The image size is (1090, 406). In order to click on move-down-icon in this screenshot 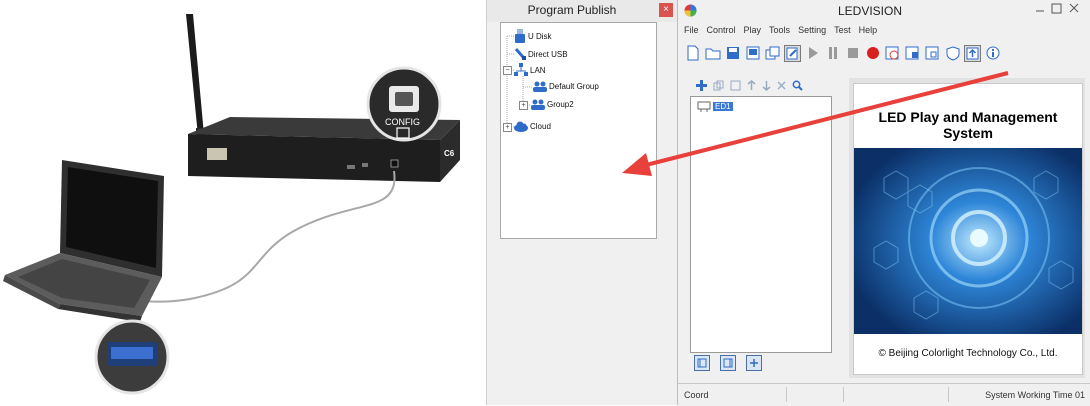, I will do `click(766, 85)`.